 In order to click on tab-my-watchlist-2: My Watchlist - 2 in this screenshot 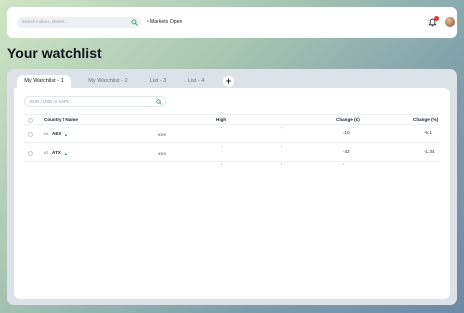, I will do `click(108, 81)`.